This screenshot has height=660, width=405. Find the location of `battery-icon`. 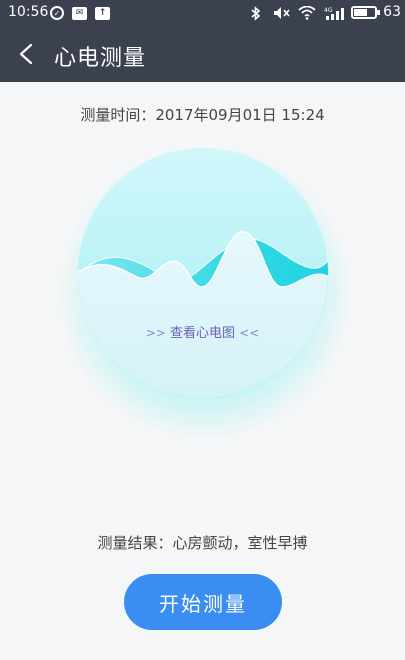

battery-icon is located at coordinates (364, 12).